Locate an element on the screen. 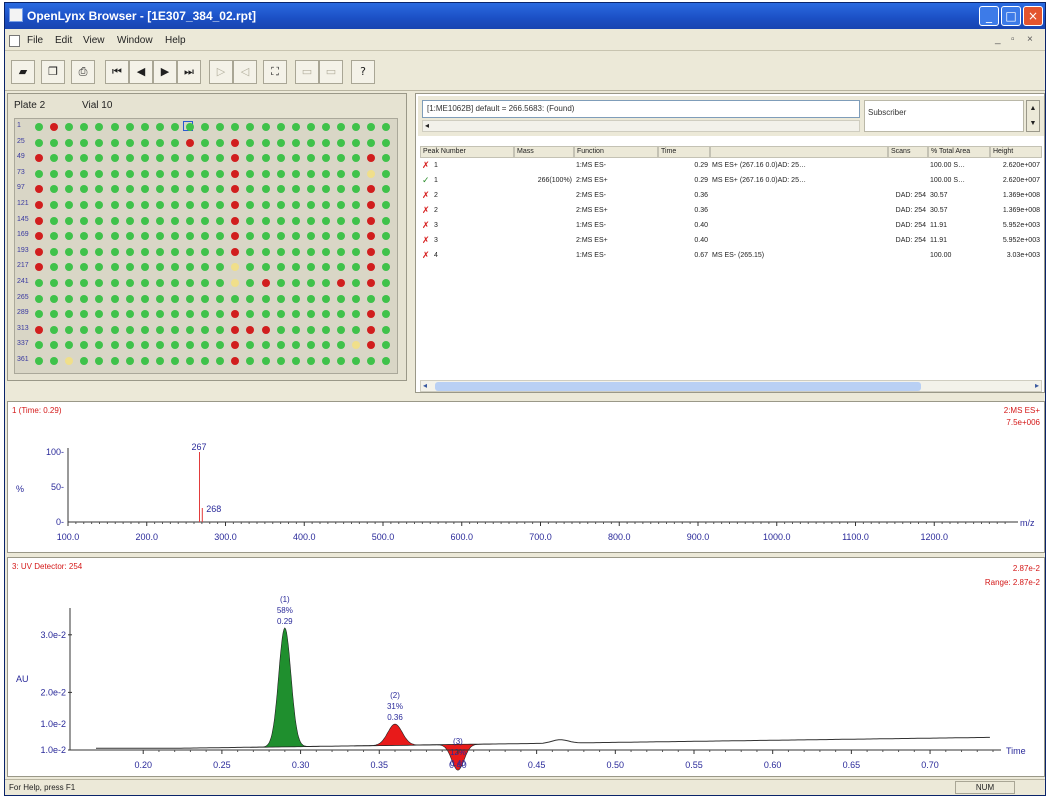 The image size is (1050, 800). table-row: ✗ 3 2:MS ES+ 0.40 DAD: 254 11.91 5.952e+003 is located at coordinates (731, 241).